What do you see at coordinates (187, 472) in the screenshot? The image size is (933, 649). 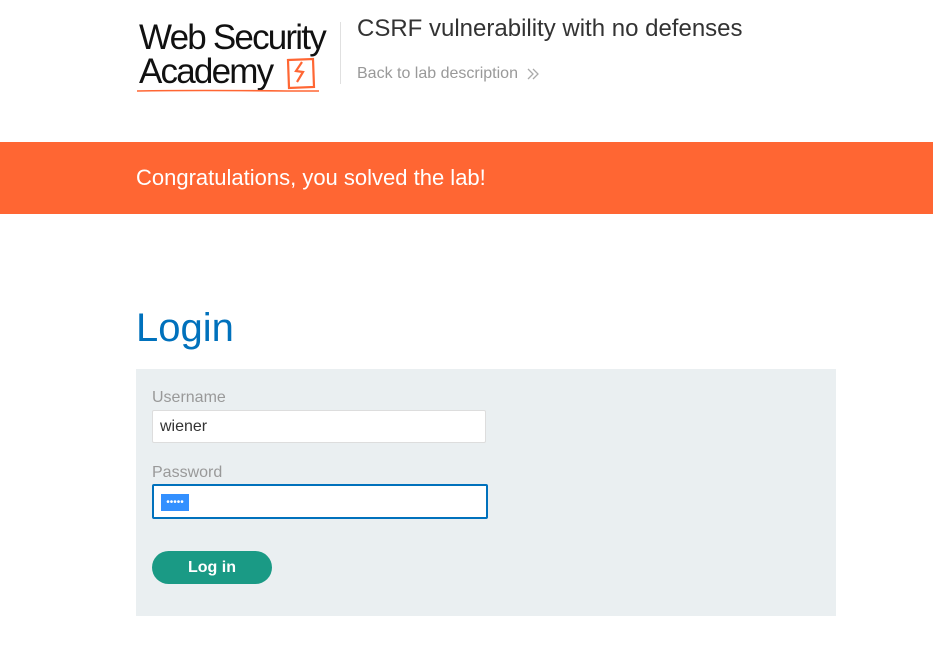 I see `password-label: Password` at bounding box center [187, 472].